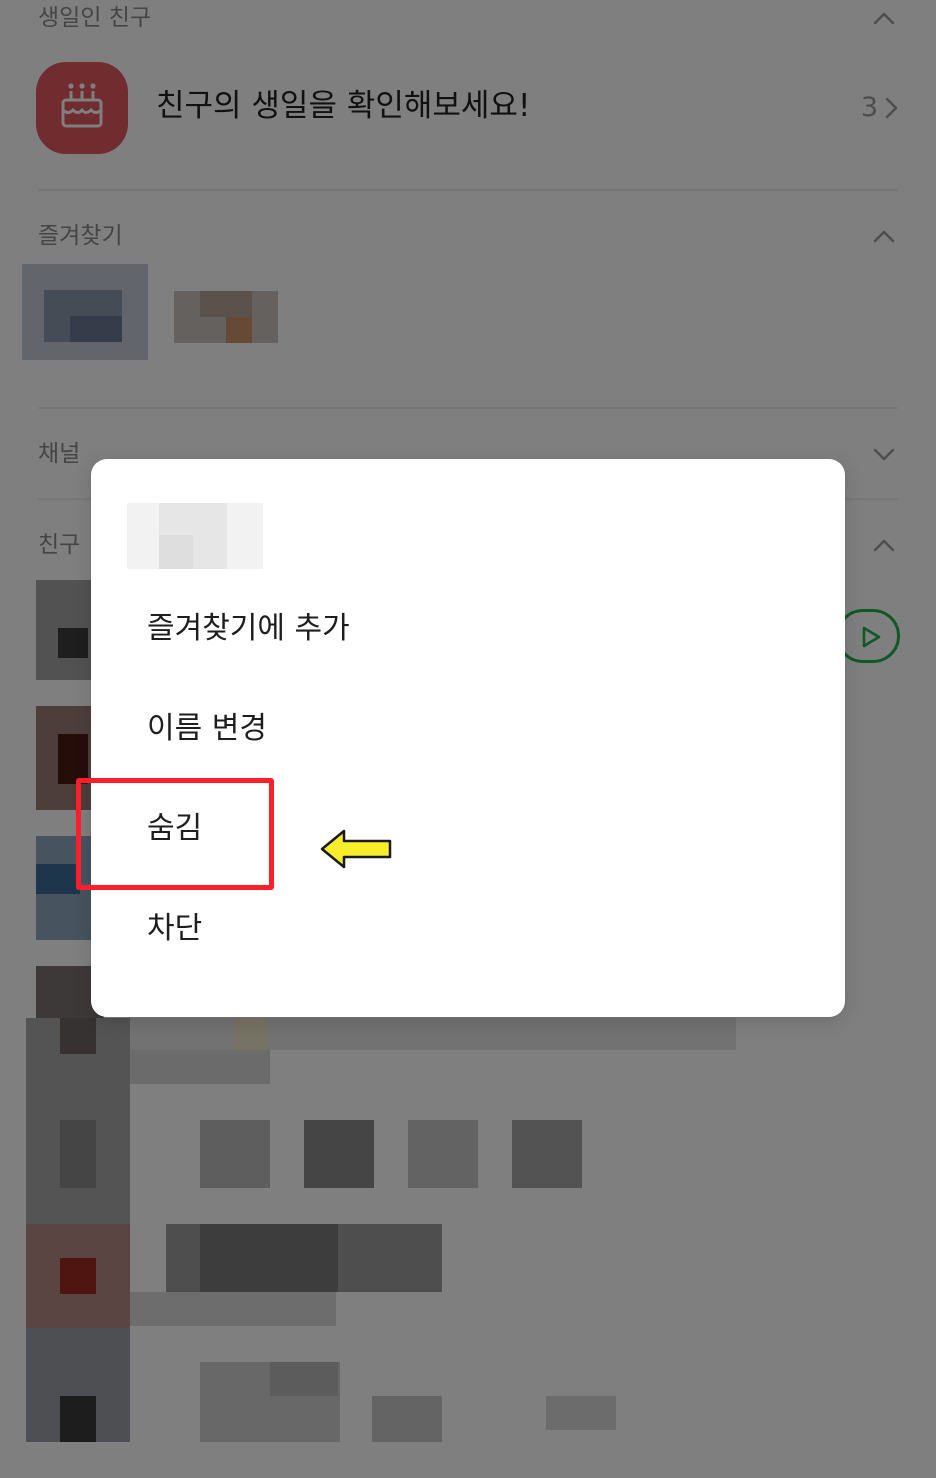 This screenshot has width=936, height=1478. What do you see at coordinates (468, 729) in the screenshot?
I see `menu-rename: 이름 변경` at bounding box center [468, 729].